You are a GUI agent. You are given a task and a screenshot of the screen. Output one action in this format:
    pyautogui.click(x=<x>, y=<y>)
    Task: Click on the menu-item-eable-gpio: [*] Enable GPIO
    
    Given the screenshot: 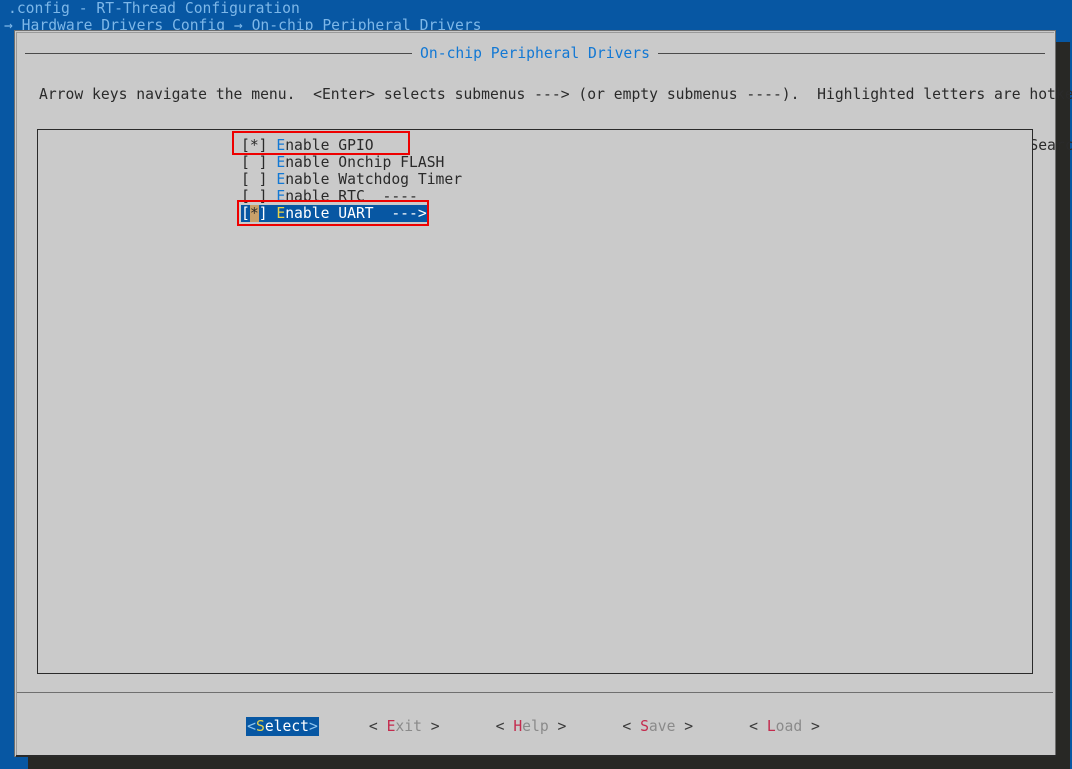 What is the action you would take?
    pyautogui.click(x=307, y=145)
    